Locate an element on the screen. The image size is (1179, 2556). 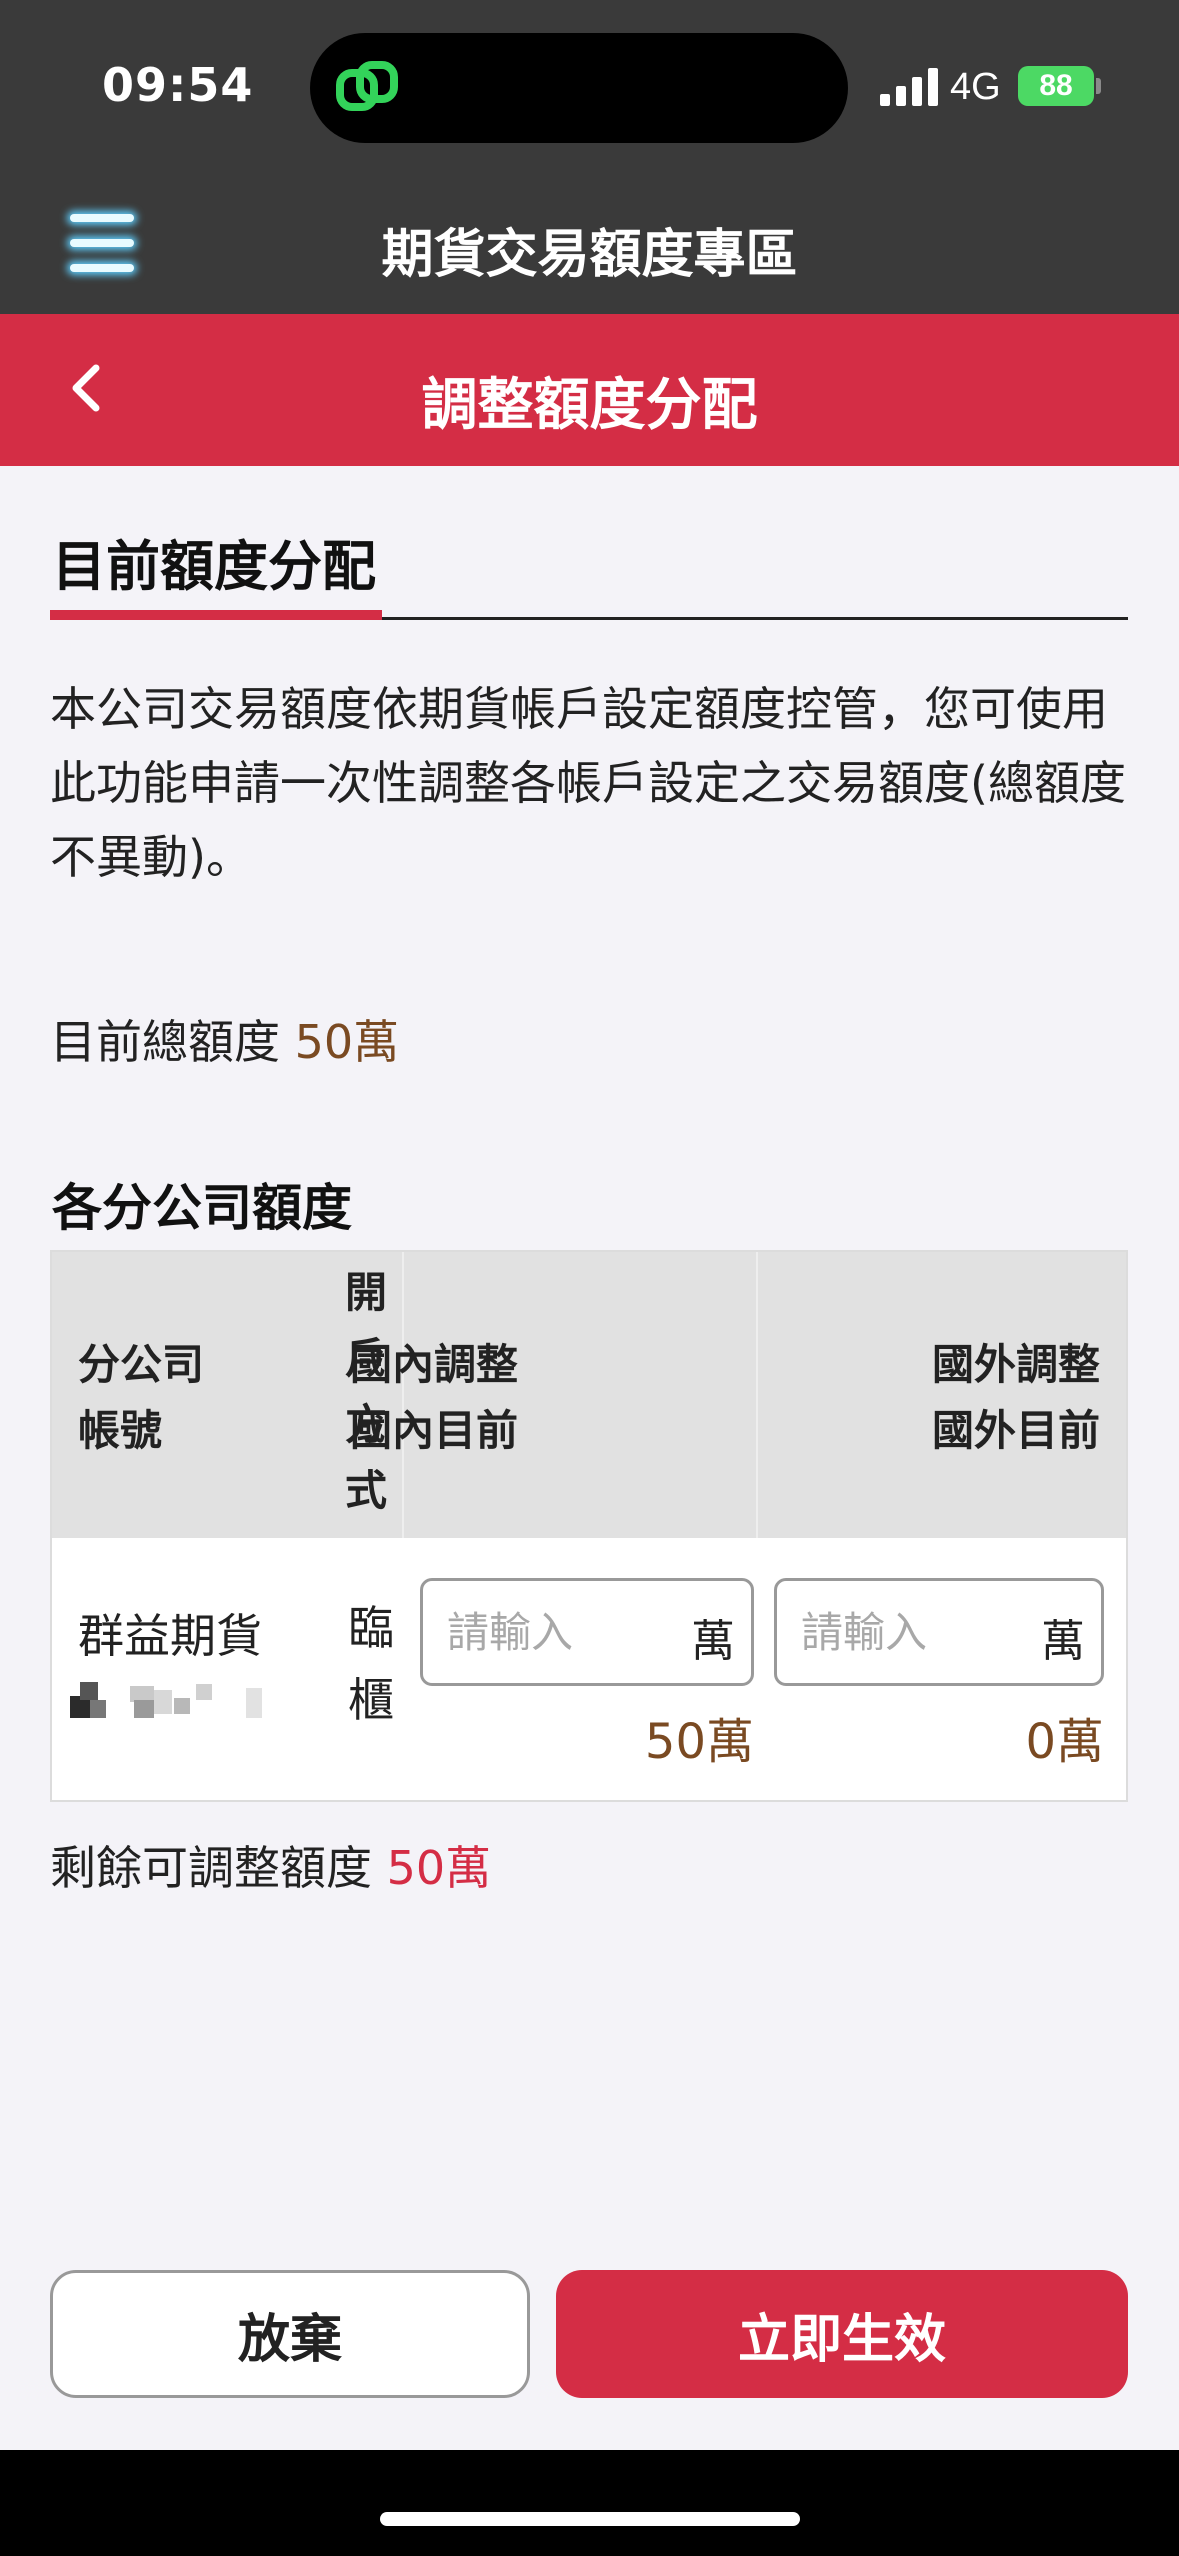
remaining-limit: 剩餘可調整額度 50萬 is located at coordinates (270, 1865).